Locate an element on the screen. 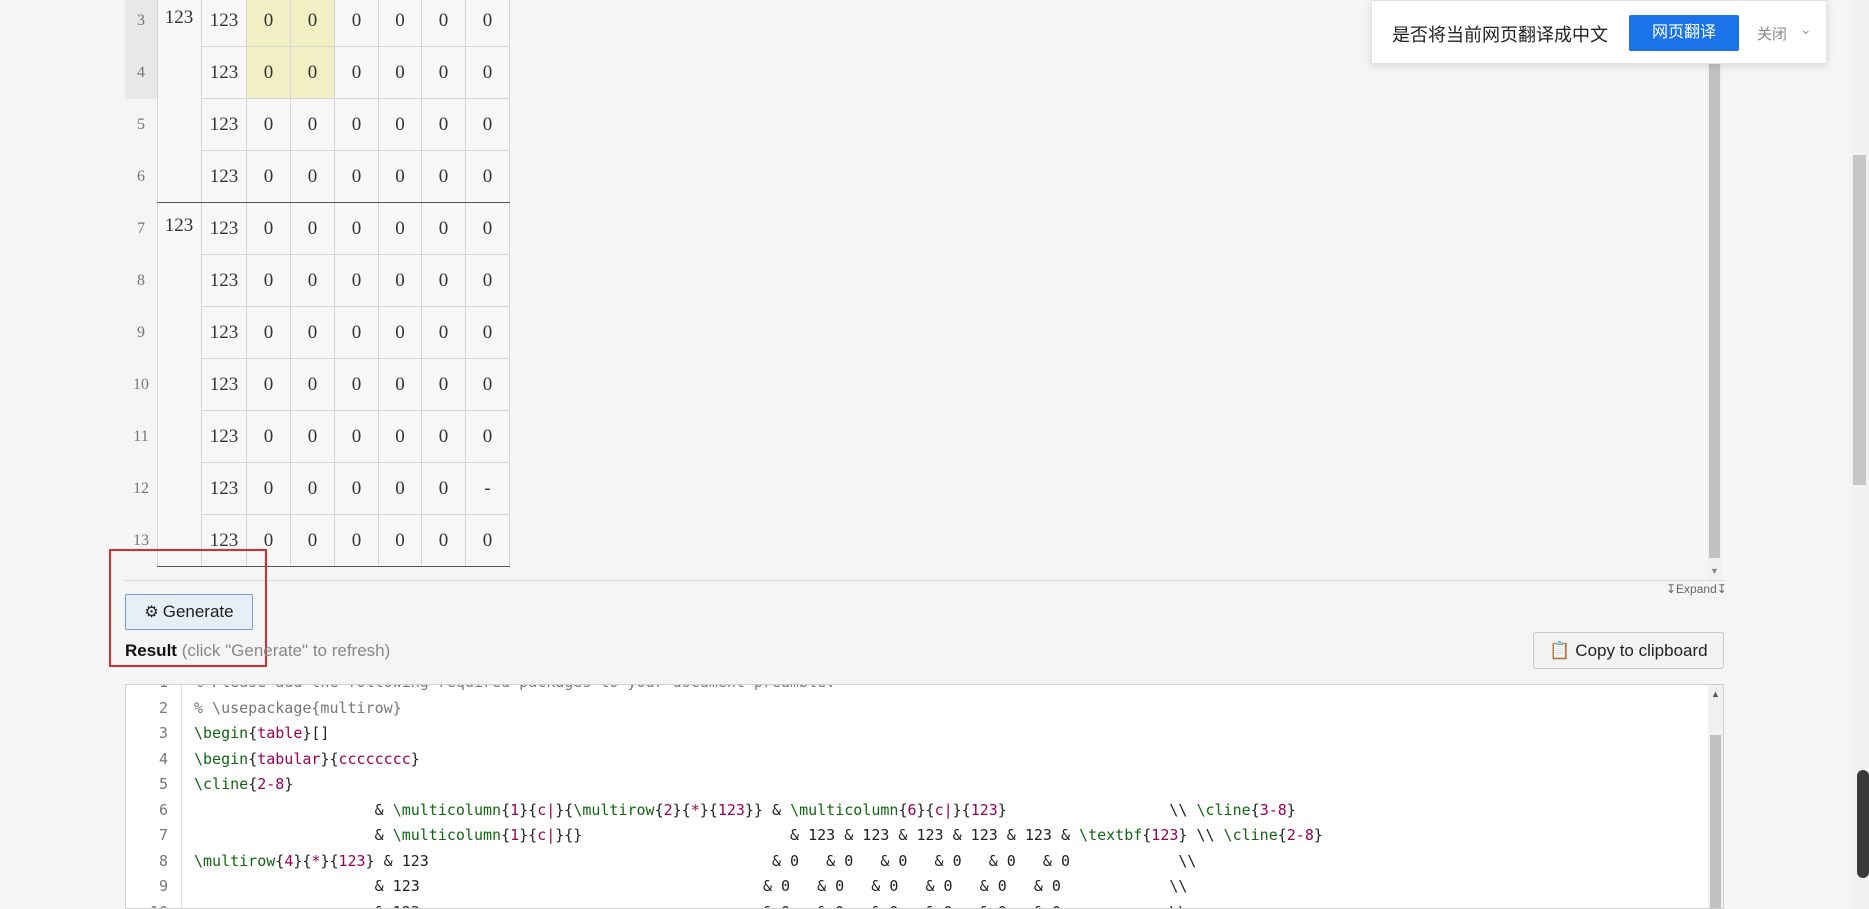 The image size is (1869, 909). editor-scrollbar: ▲ is located at coordinates (1715, 796).